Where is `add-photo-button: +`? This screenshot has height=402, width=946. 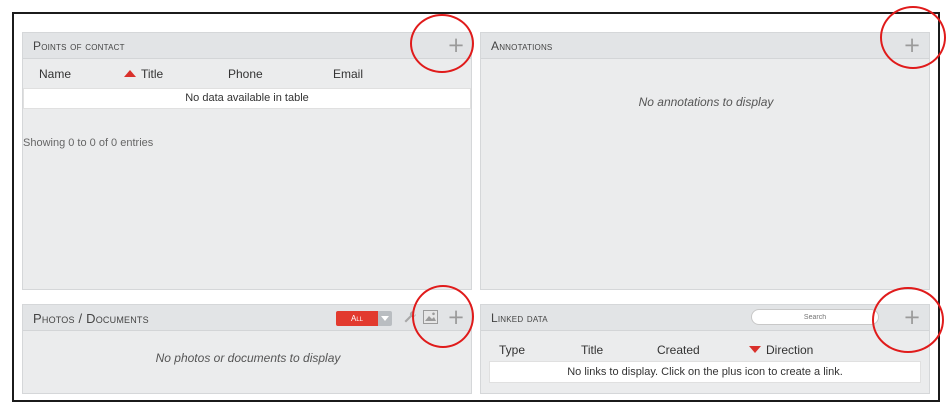 add-photo-button: + is located at coordinates (456, 317).